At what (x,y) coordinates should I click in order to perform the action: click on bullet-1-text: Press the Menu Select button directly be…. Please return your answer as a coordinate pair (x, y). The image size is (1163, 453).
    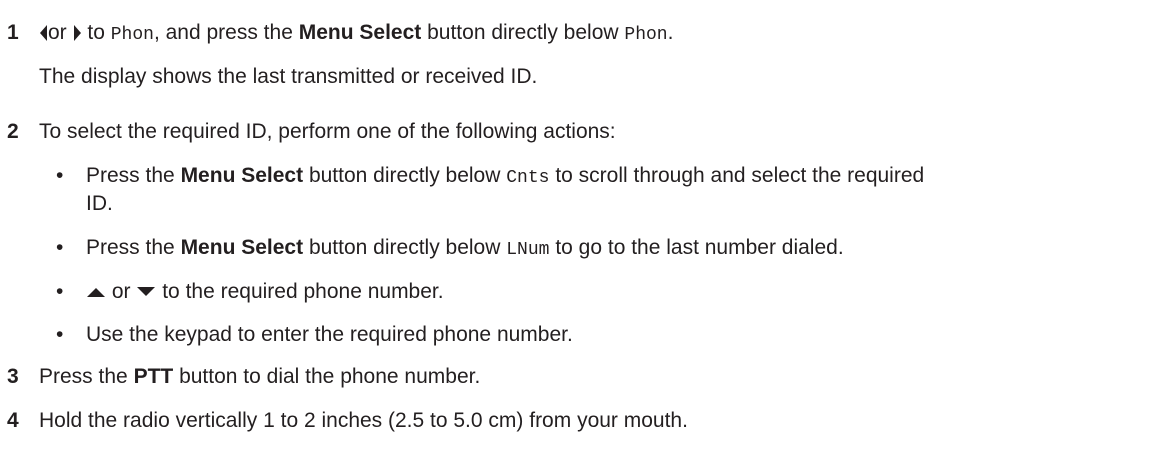
    Looking at the image, I should click on (505, 176).